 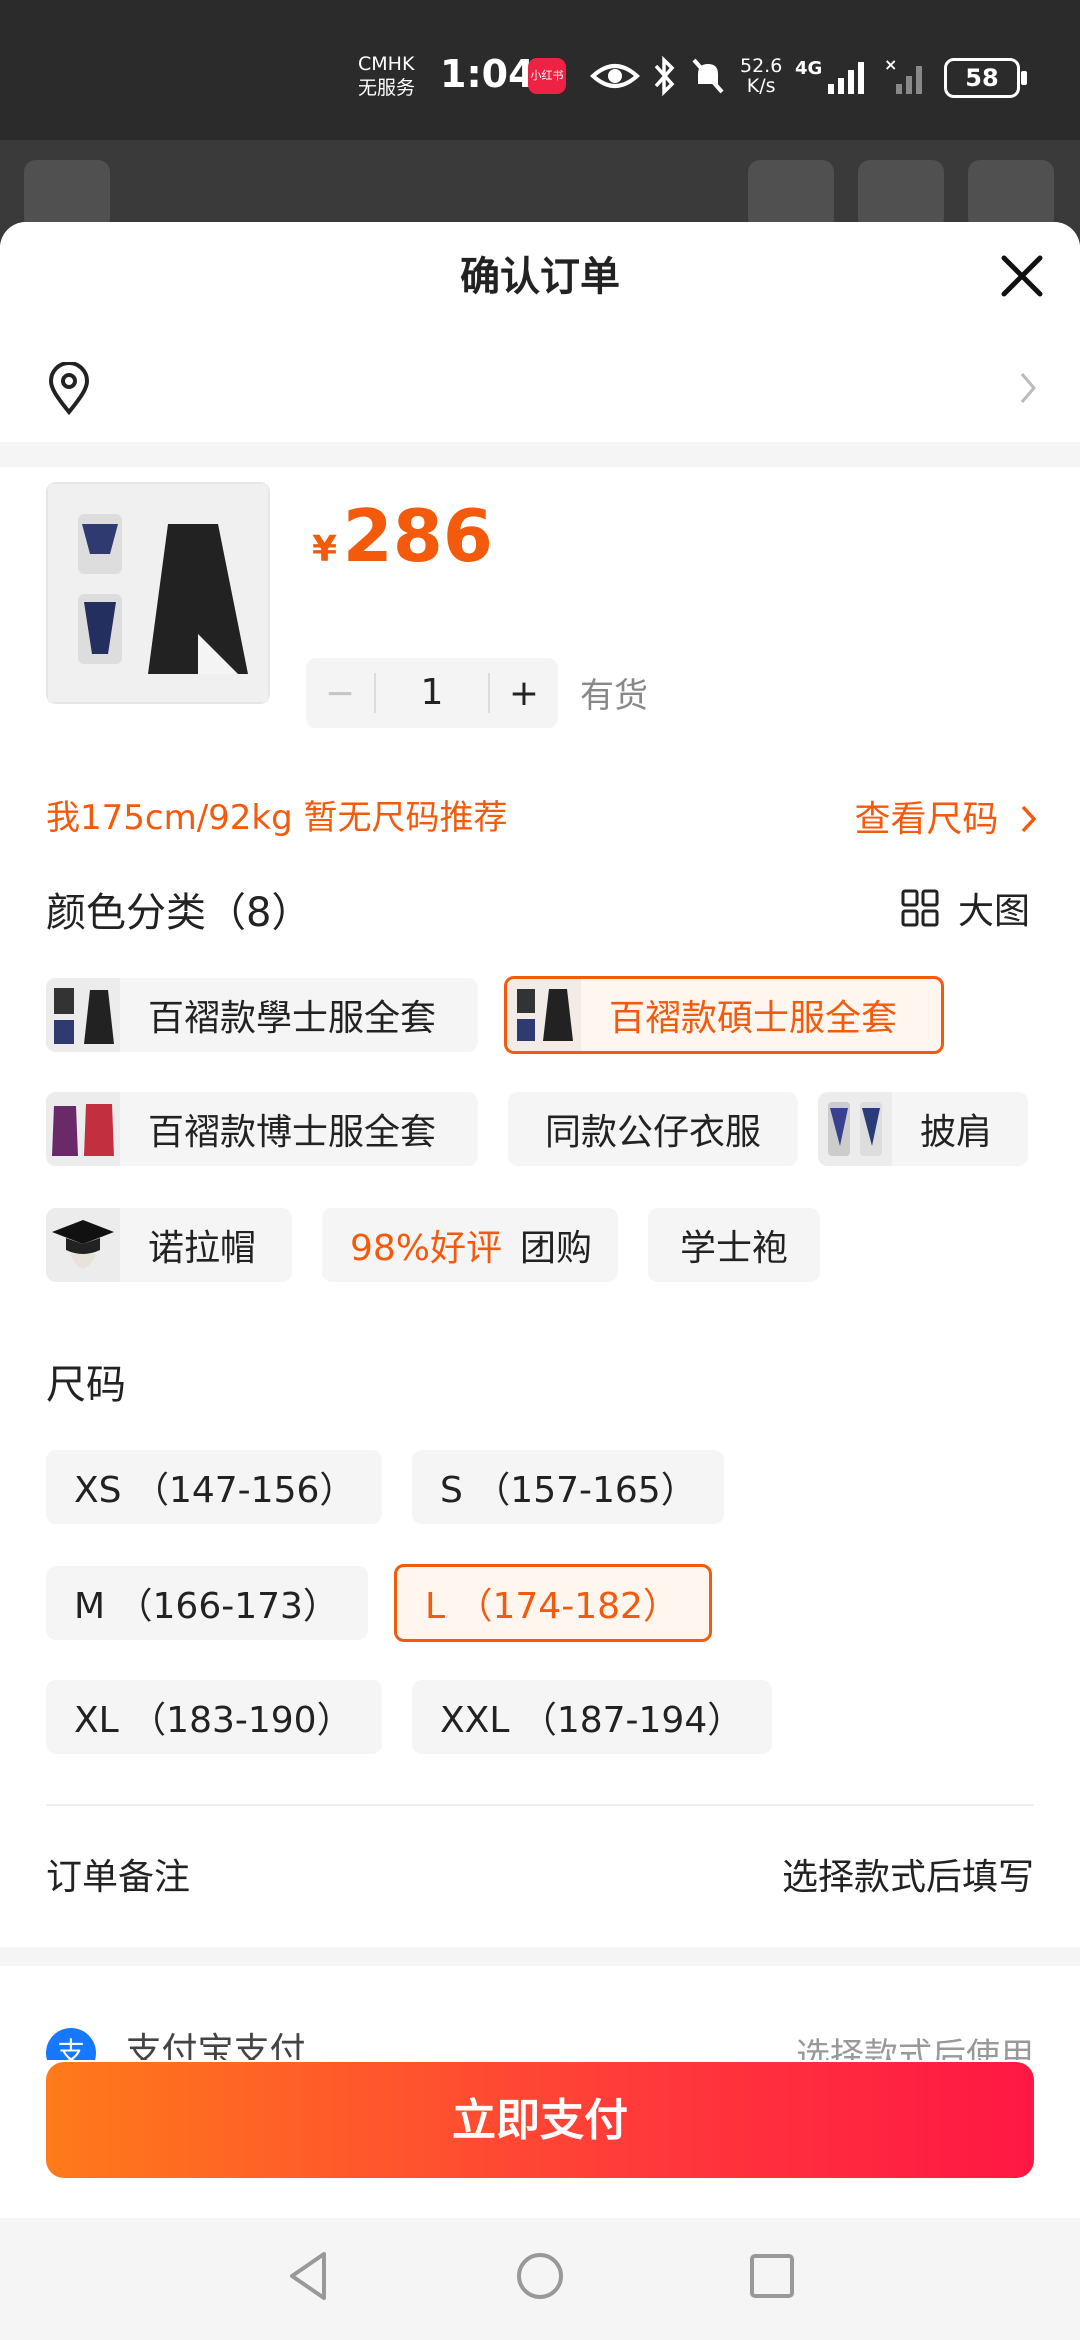 I want to click on status-bar: CMHK 无服务 1:04 小红书 × 52.6 K/s 4G 58, so click(x=540, y=70).